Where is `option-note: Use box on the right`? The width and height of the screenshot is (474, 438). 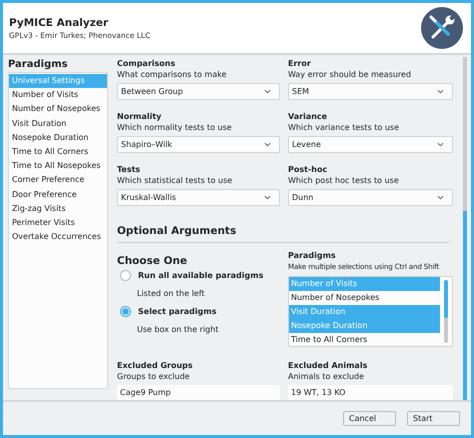
option-note: Use box on the right is located at coordinates (178, 329).